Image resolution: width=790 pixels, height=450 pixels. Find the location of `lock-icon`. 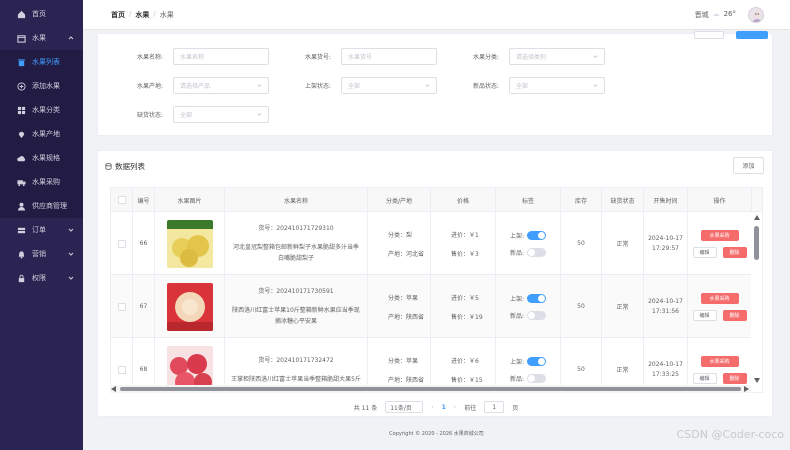

lock-icon is located at coordinates (21, 278).